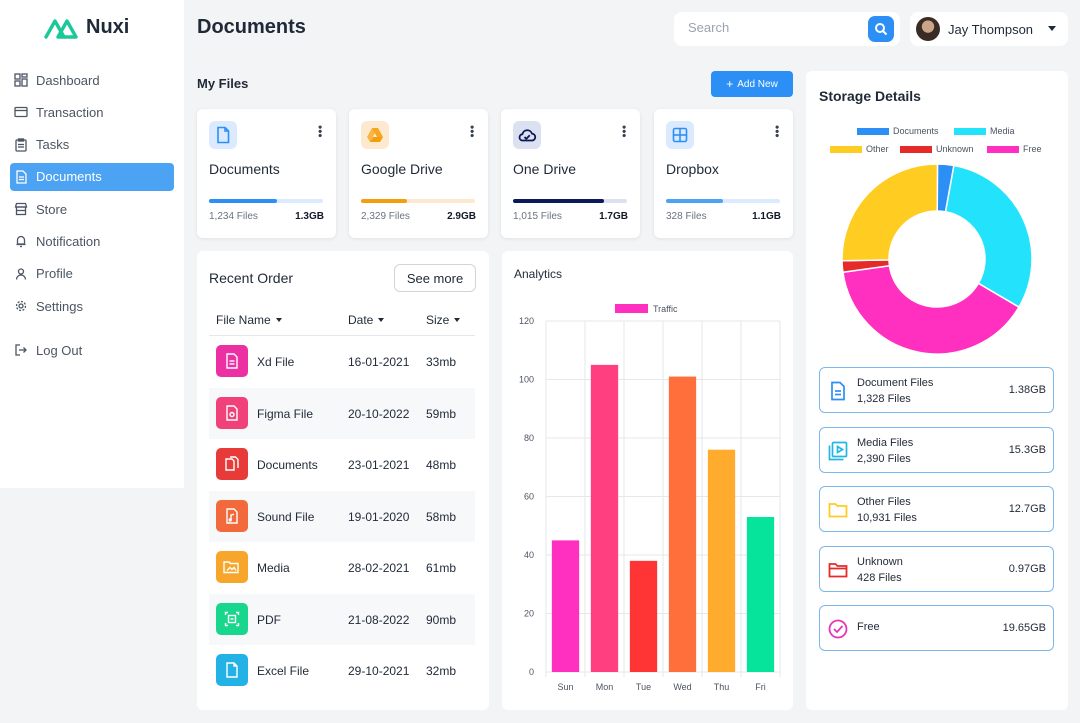 The image size is (1080, 723). Describe the element at coordinates (988, 236) in the screenshot. I see `slice-media` at that location.